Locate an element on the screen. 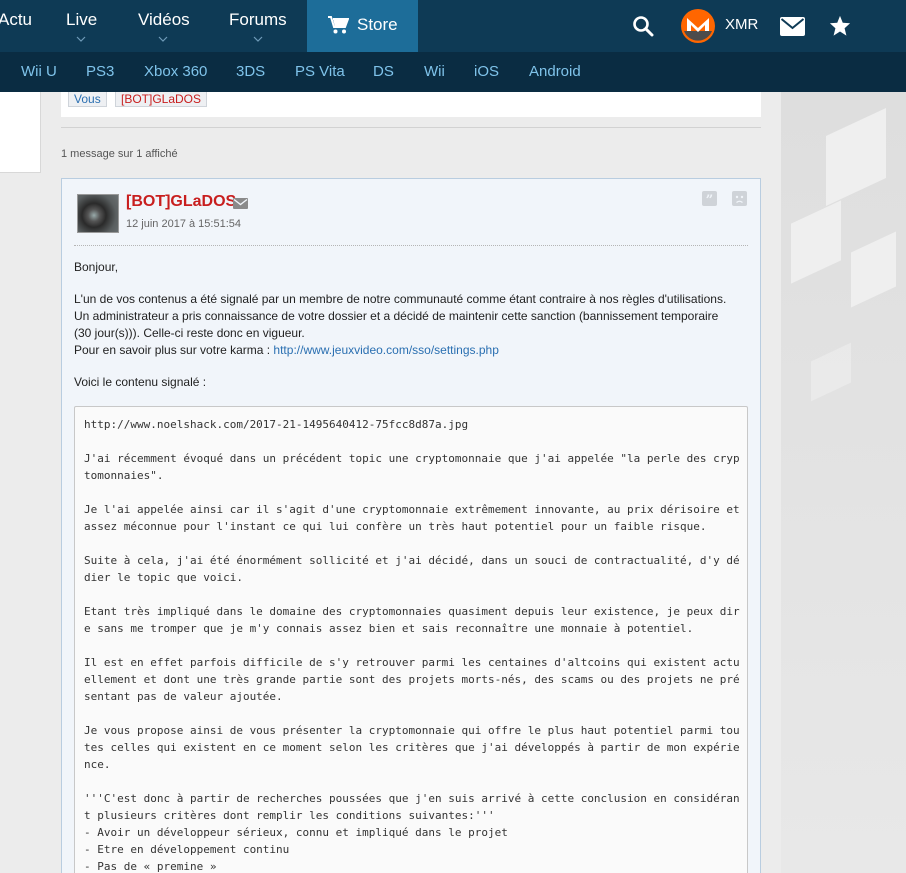  code-line: nce. is located at coordinates (97, 764).